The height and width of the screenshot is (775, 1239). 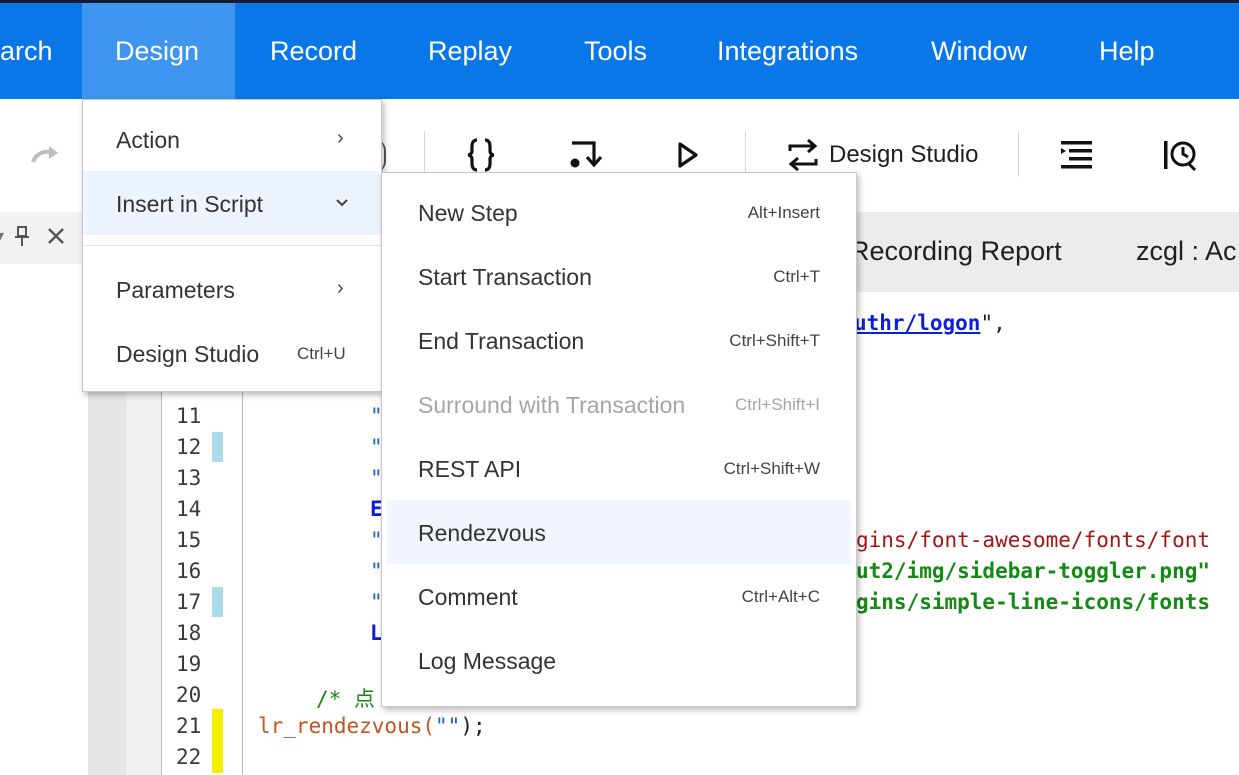 What do you see at coordinates (1077, 155) in the screenshot?
I see `outline-list-icon` at bounding box center [1077, 155].